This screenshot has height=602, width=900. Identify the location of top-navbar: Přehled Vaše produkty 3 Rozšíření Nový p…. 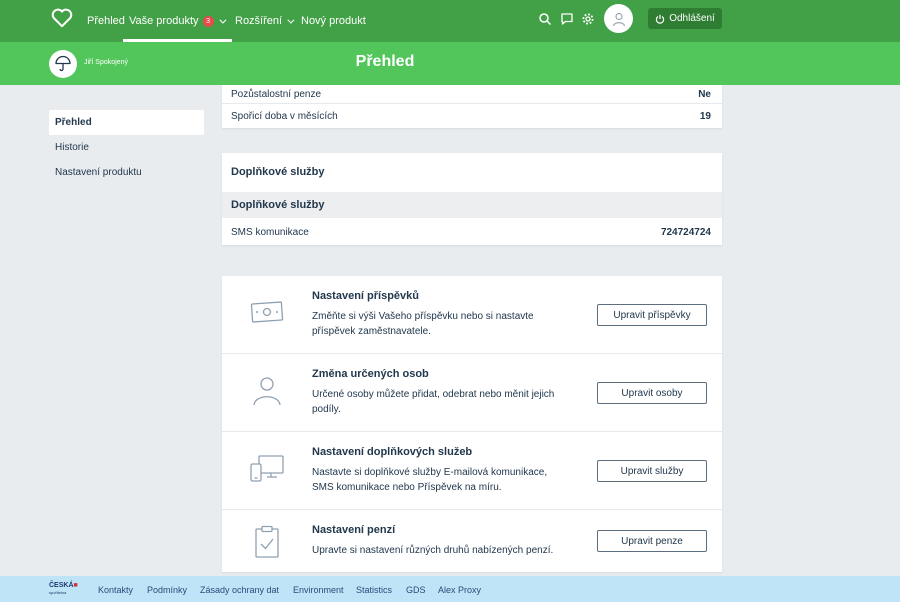
(450, 21).